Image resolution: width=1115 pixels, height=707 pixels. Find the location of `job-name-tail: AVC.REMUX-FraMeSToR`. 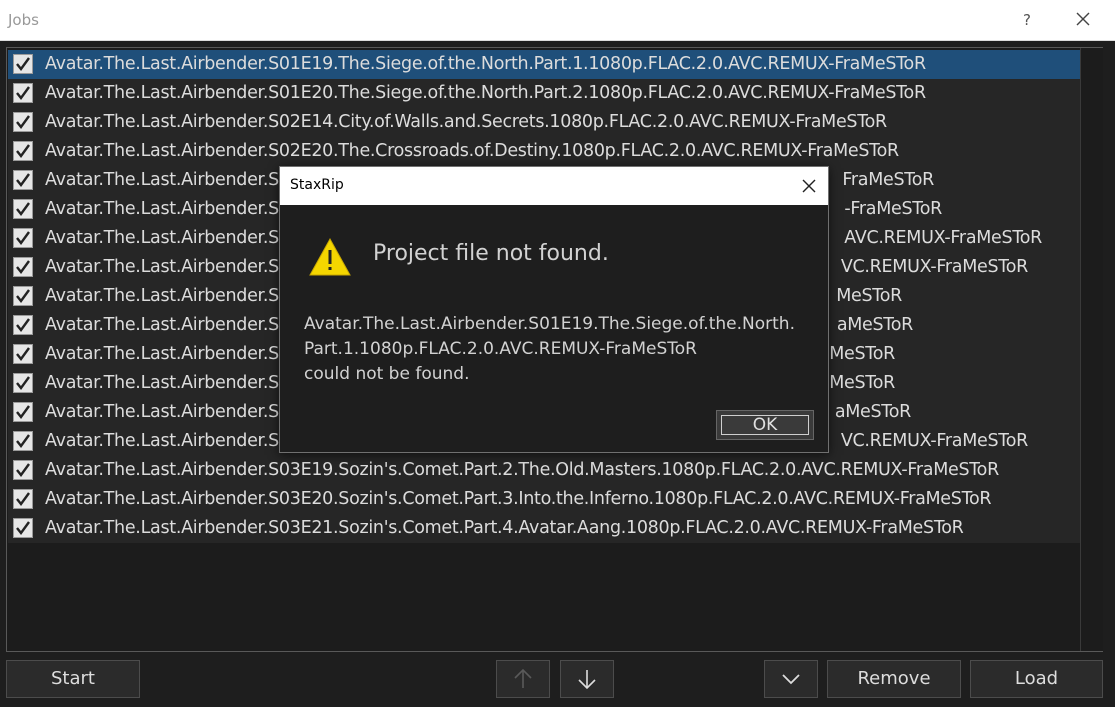

job-name-tail: AVC.REMUX-FraMeSToR is located at coordinates (943, 238).